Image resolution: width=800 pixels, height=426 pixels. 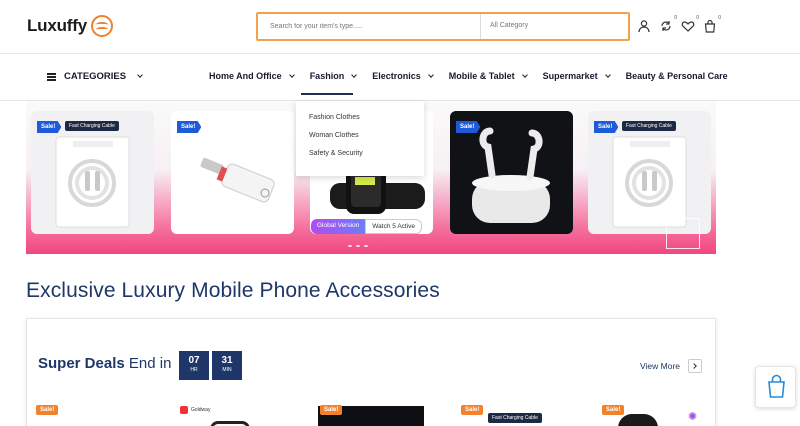 I want to click on timer-minutes-label: MIN, so click(x=227, y=370).